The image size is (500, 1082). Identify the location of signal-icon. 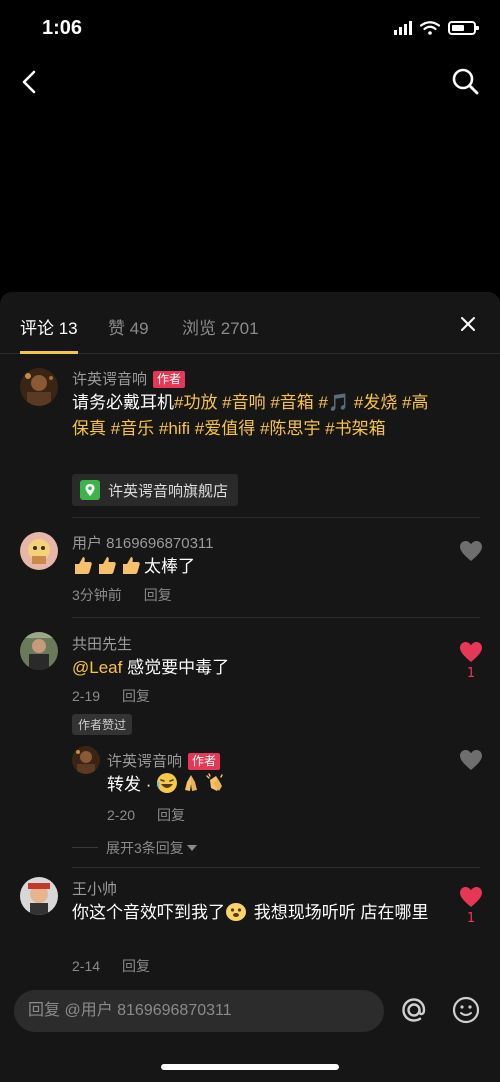
(403, 28).